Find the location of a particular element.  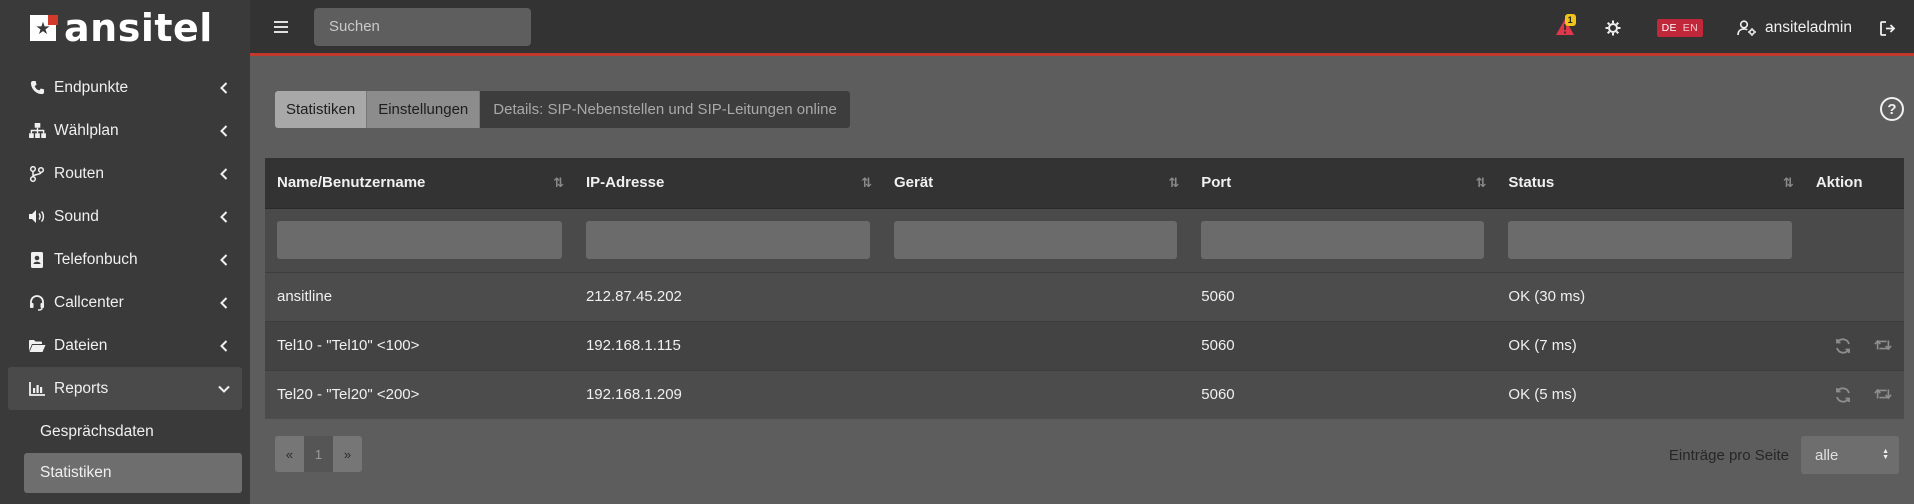

per-page-value: alle is located at coordinates (1827, 455).